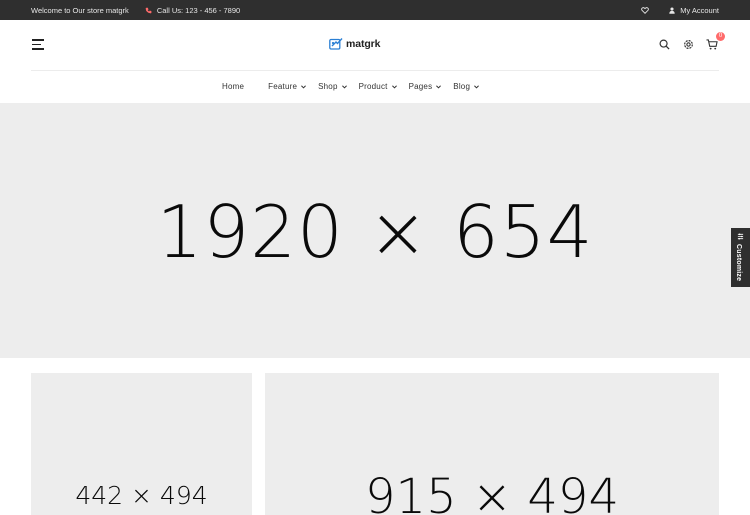  What do you see at coordinates (645, 10) in the screenshot?
I see `heart-icon` at bounding box center [645, 10].